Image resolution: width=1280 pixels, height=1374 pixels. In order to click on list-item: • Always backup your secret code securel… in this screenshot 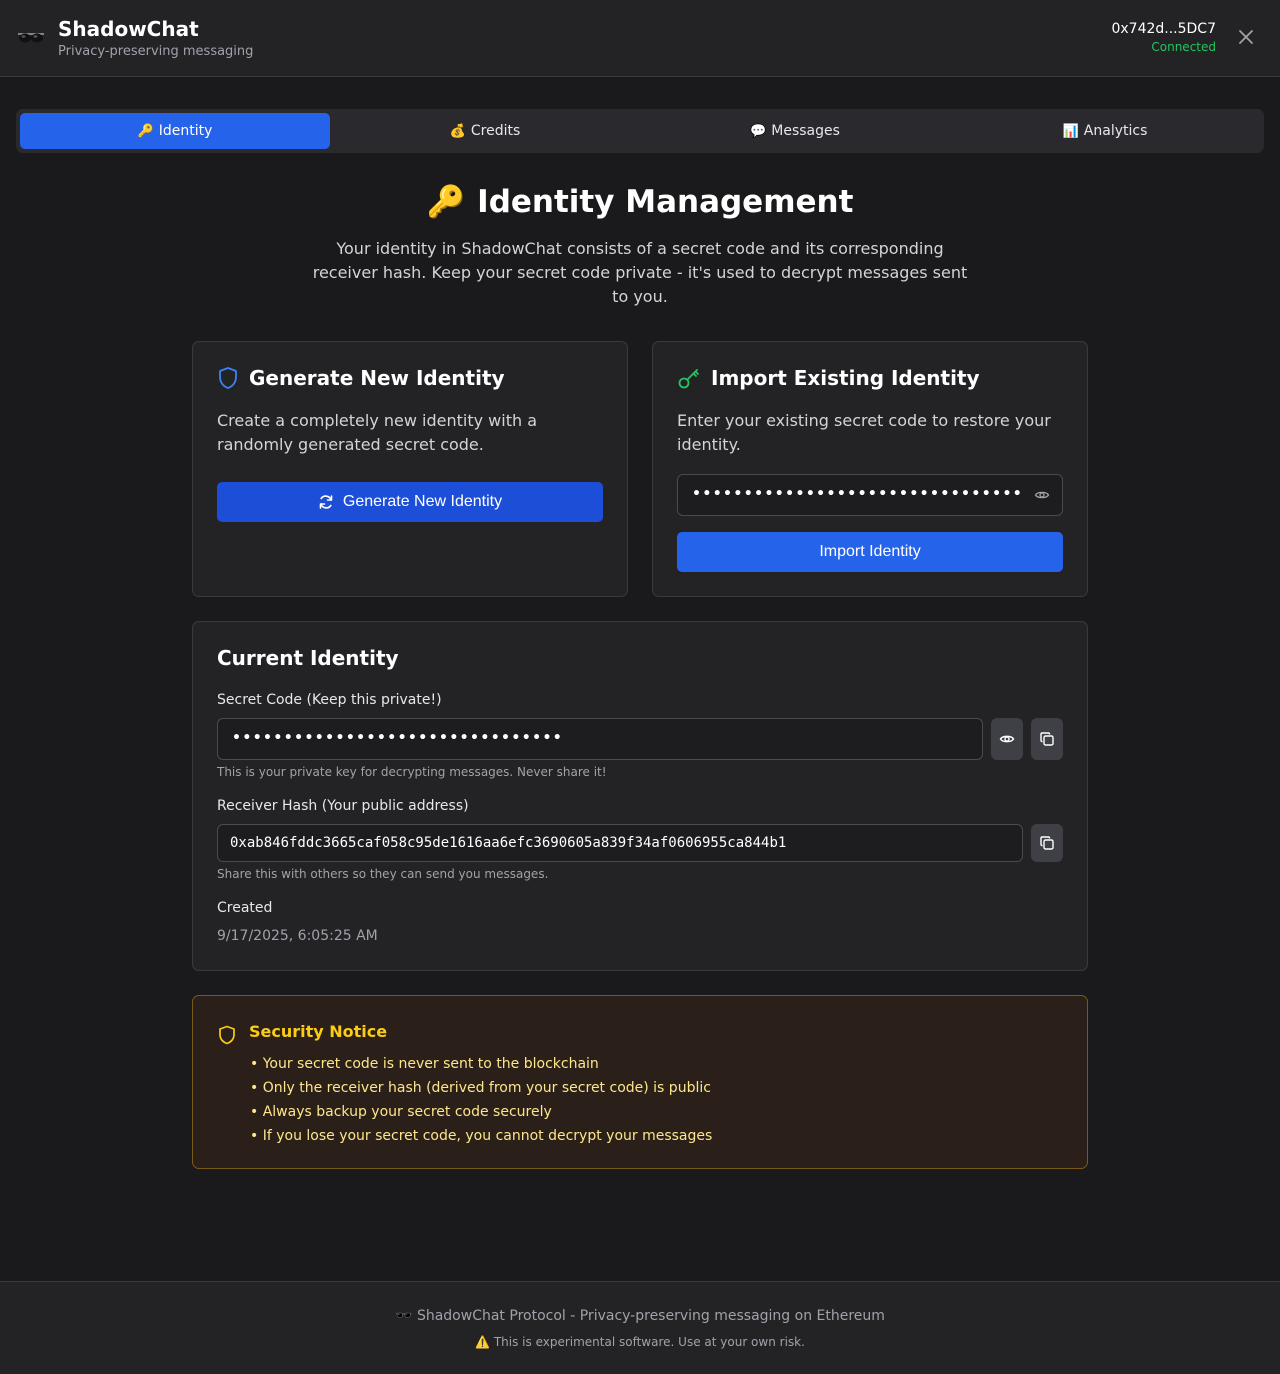, I will do `click(401, 1112)`.